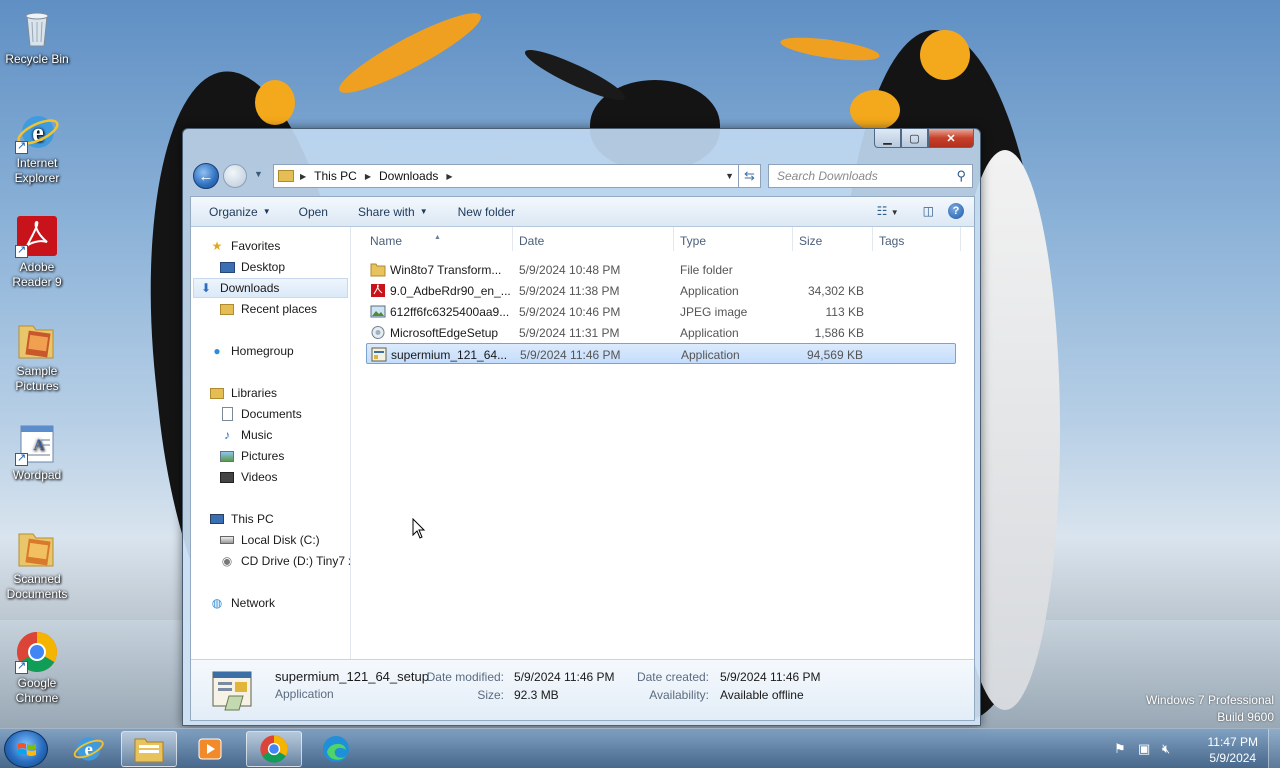  I want to click on file-size: 34,302 KB, so click(835, 291).